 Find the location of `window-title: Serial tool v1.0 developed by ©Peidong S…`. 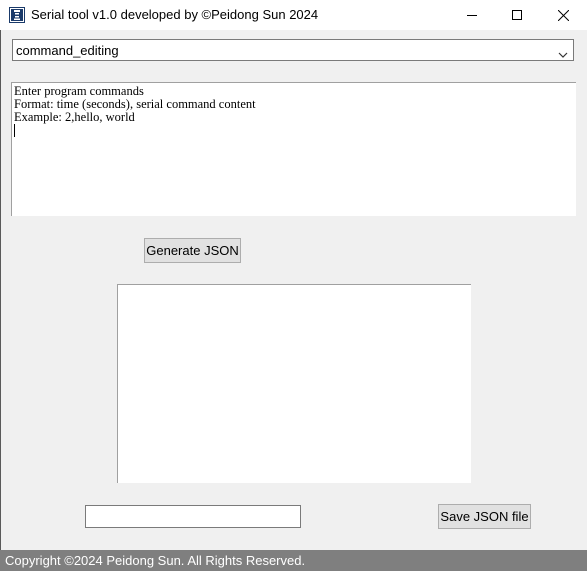

window-title: Serial tool v1.0 developed by ©Peidong S… is located at coordinates (175, 14).